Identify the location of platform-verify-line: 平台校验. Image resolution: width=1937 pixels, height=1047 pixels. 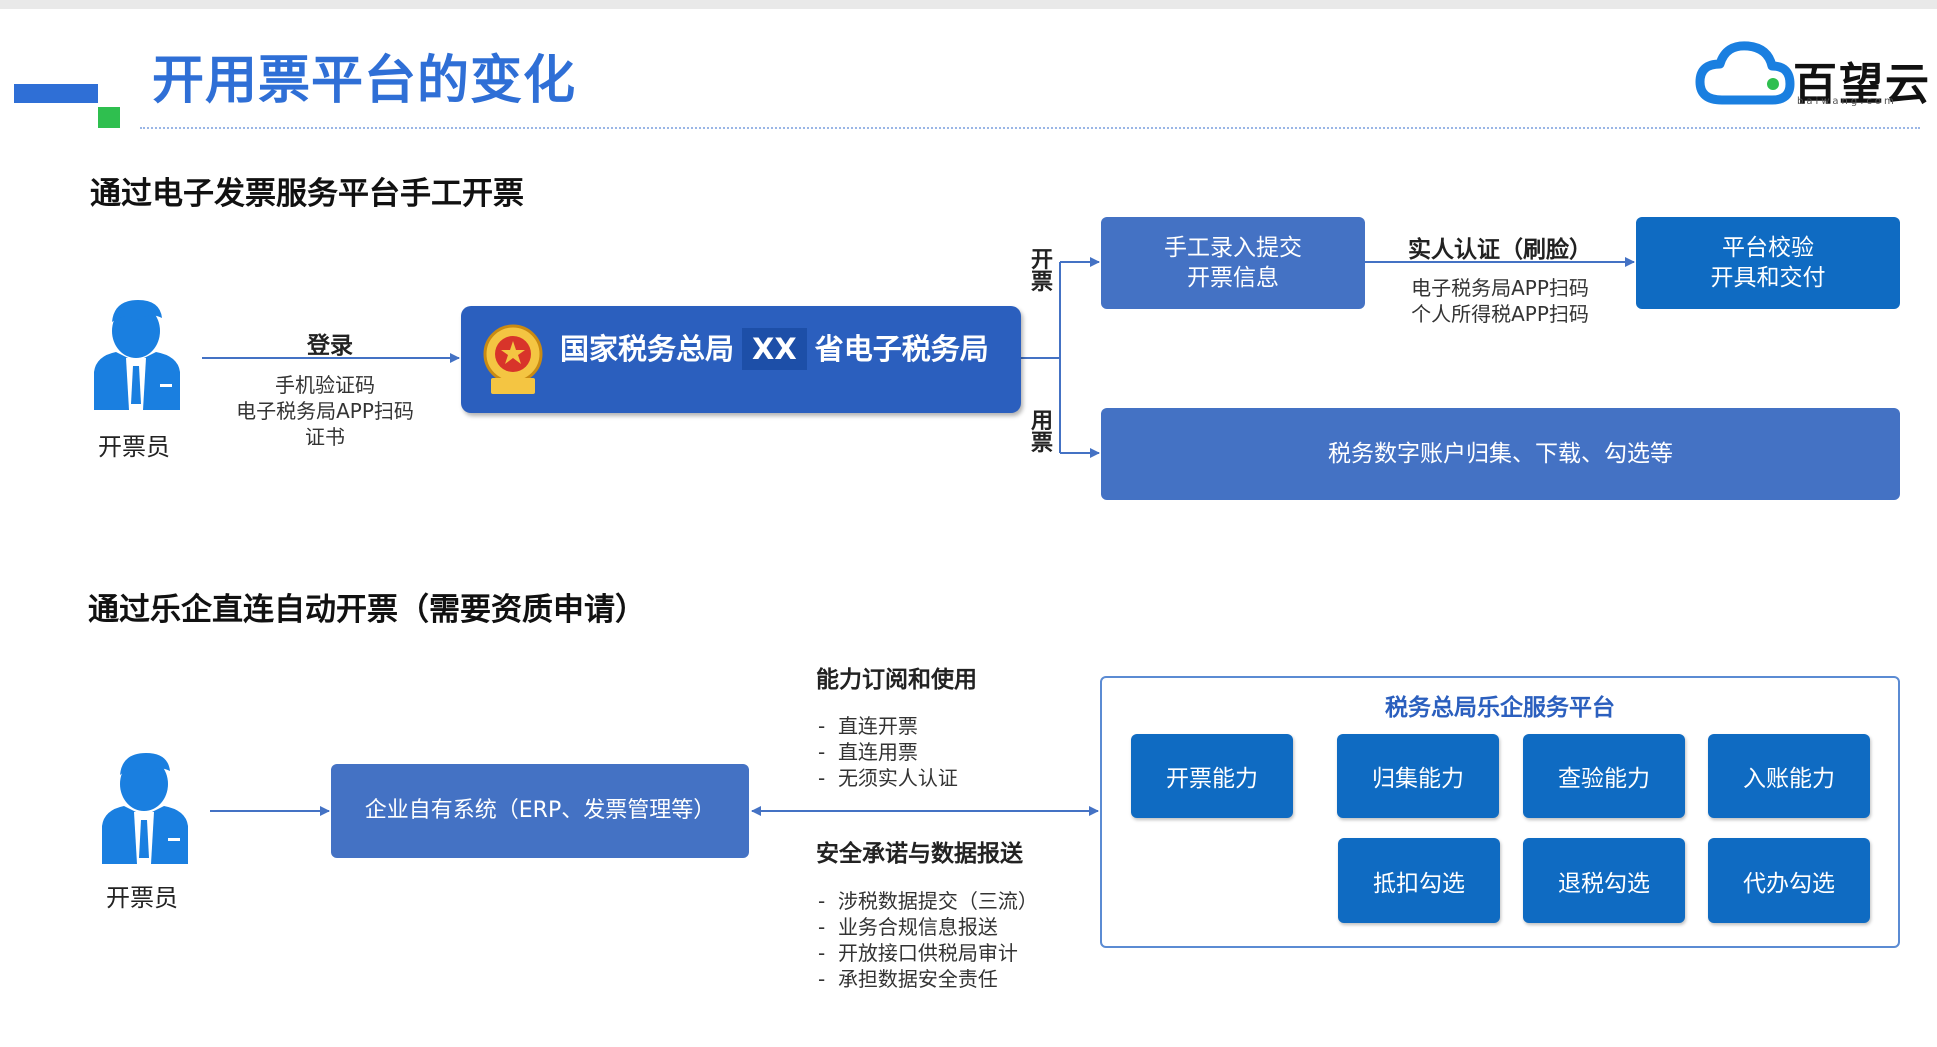
(1768, 248).